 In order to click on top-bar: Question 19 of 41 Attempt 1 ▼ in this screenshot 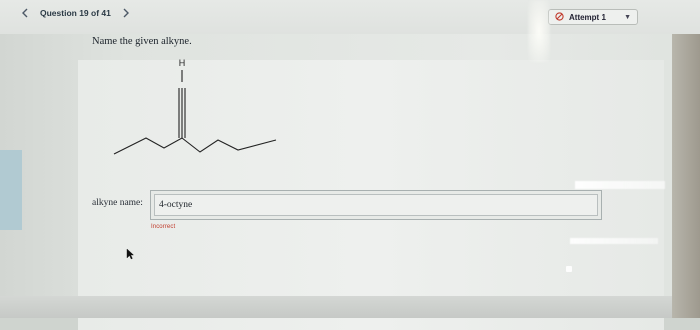, I will do `click(350, 17)`.